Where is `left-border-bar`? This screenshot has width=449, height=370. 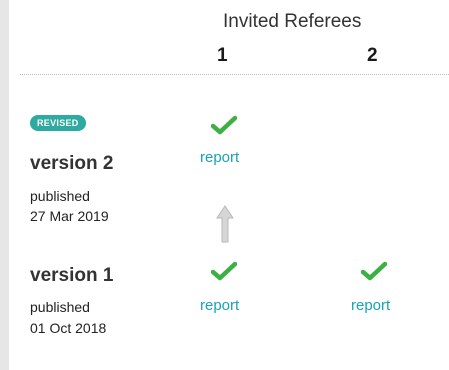 left-border-bar is located at coordinates (4, 185).